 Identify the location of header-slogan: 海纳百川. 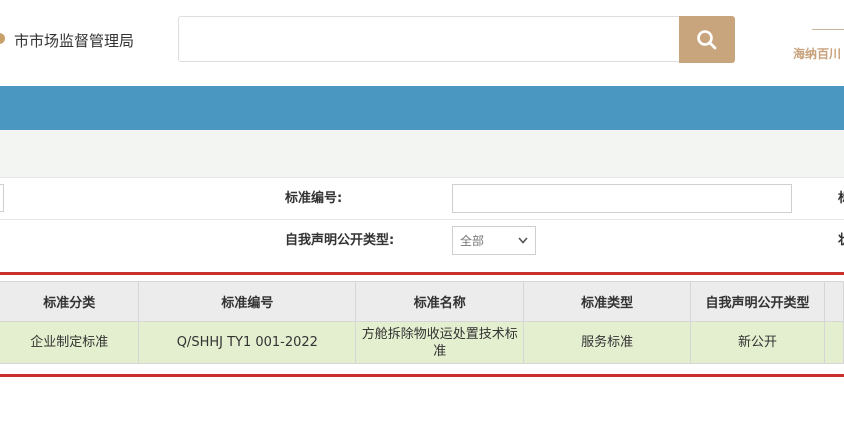
(817, 54).